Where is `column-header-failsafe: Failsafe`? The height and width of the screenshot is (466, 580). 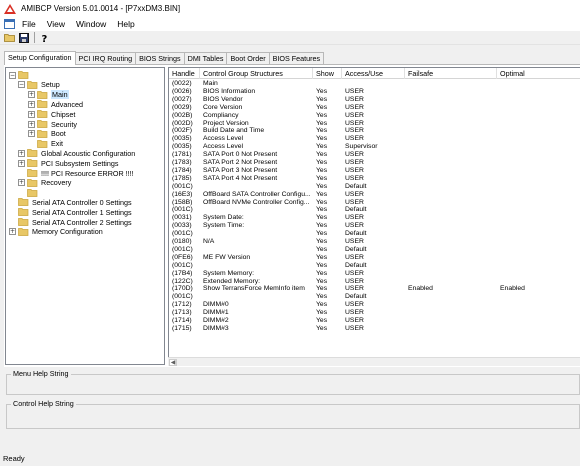 column-header-failsafe: Failsafe is located at coordinates (451, 73).